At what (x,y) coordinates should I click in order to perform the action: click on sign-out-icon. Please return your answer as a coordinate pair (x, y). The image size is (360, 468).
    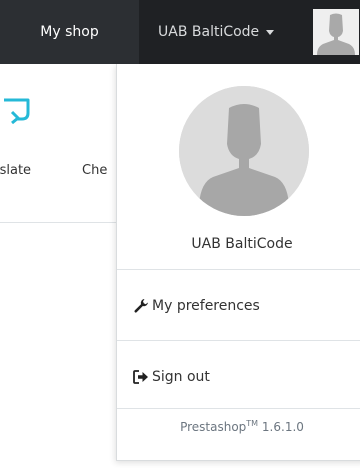
    Looking at the image, I should click on (141, 377).